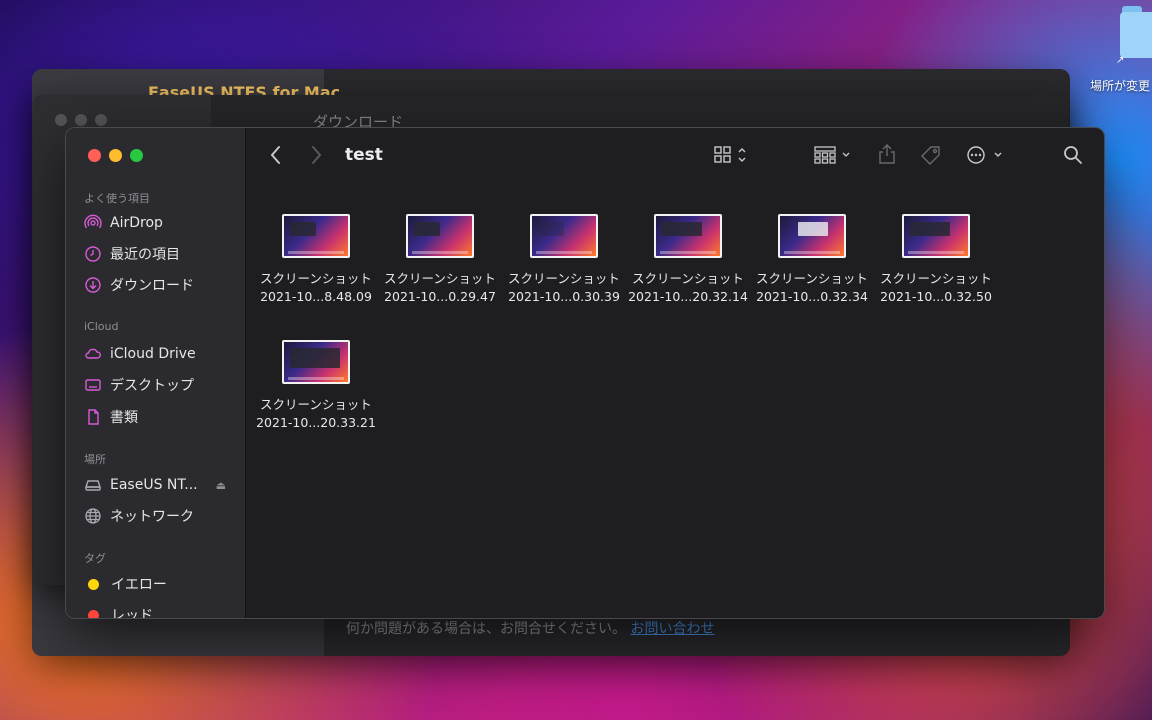 The width and height of the screenshot is (1152, 720). I want to click on sidebar-item-tag-red: レッド, so click(118, 612).